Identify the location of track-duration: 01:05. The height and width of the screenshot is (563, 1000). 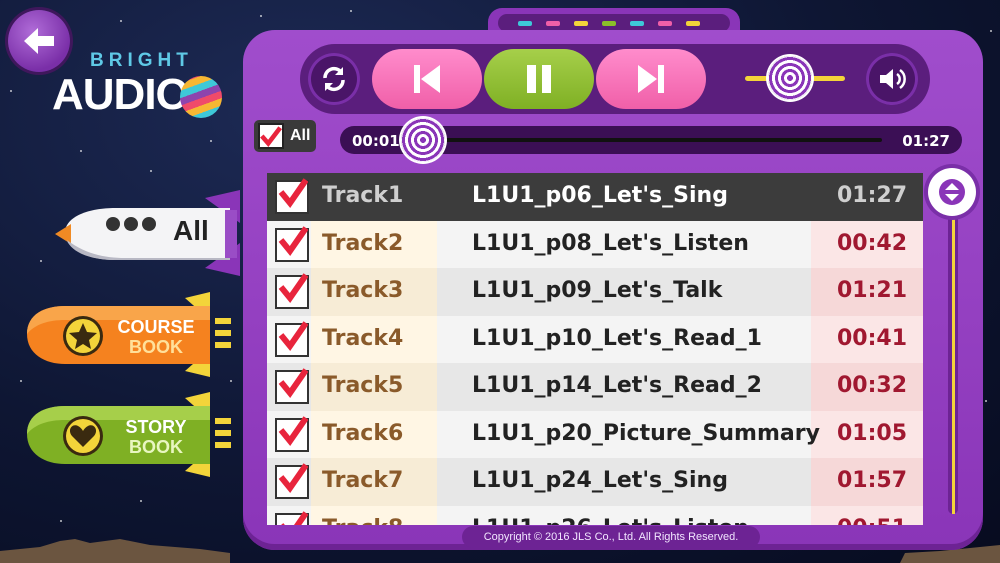
(871, 433).